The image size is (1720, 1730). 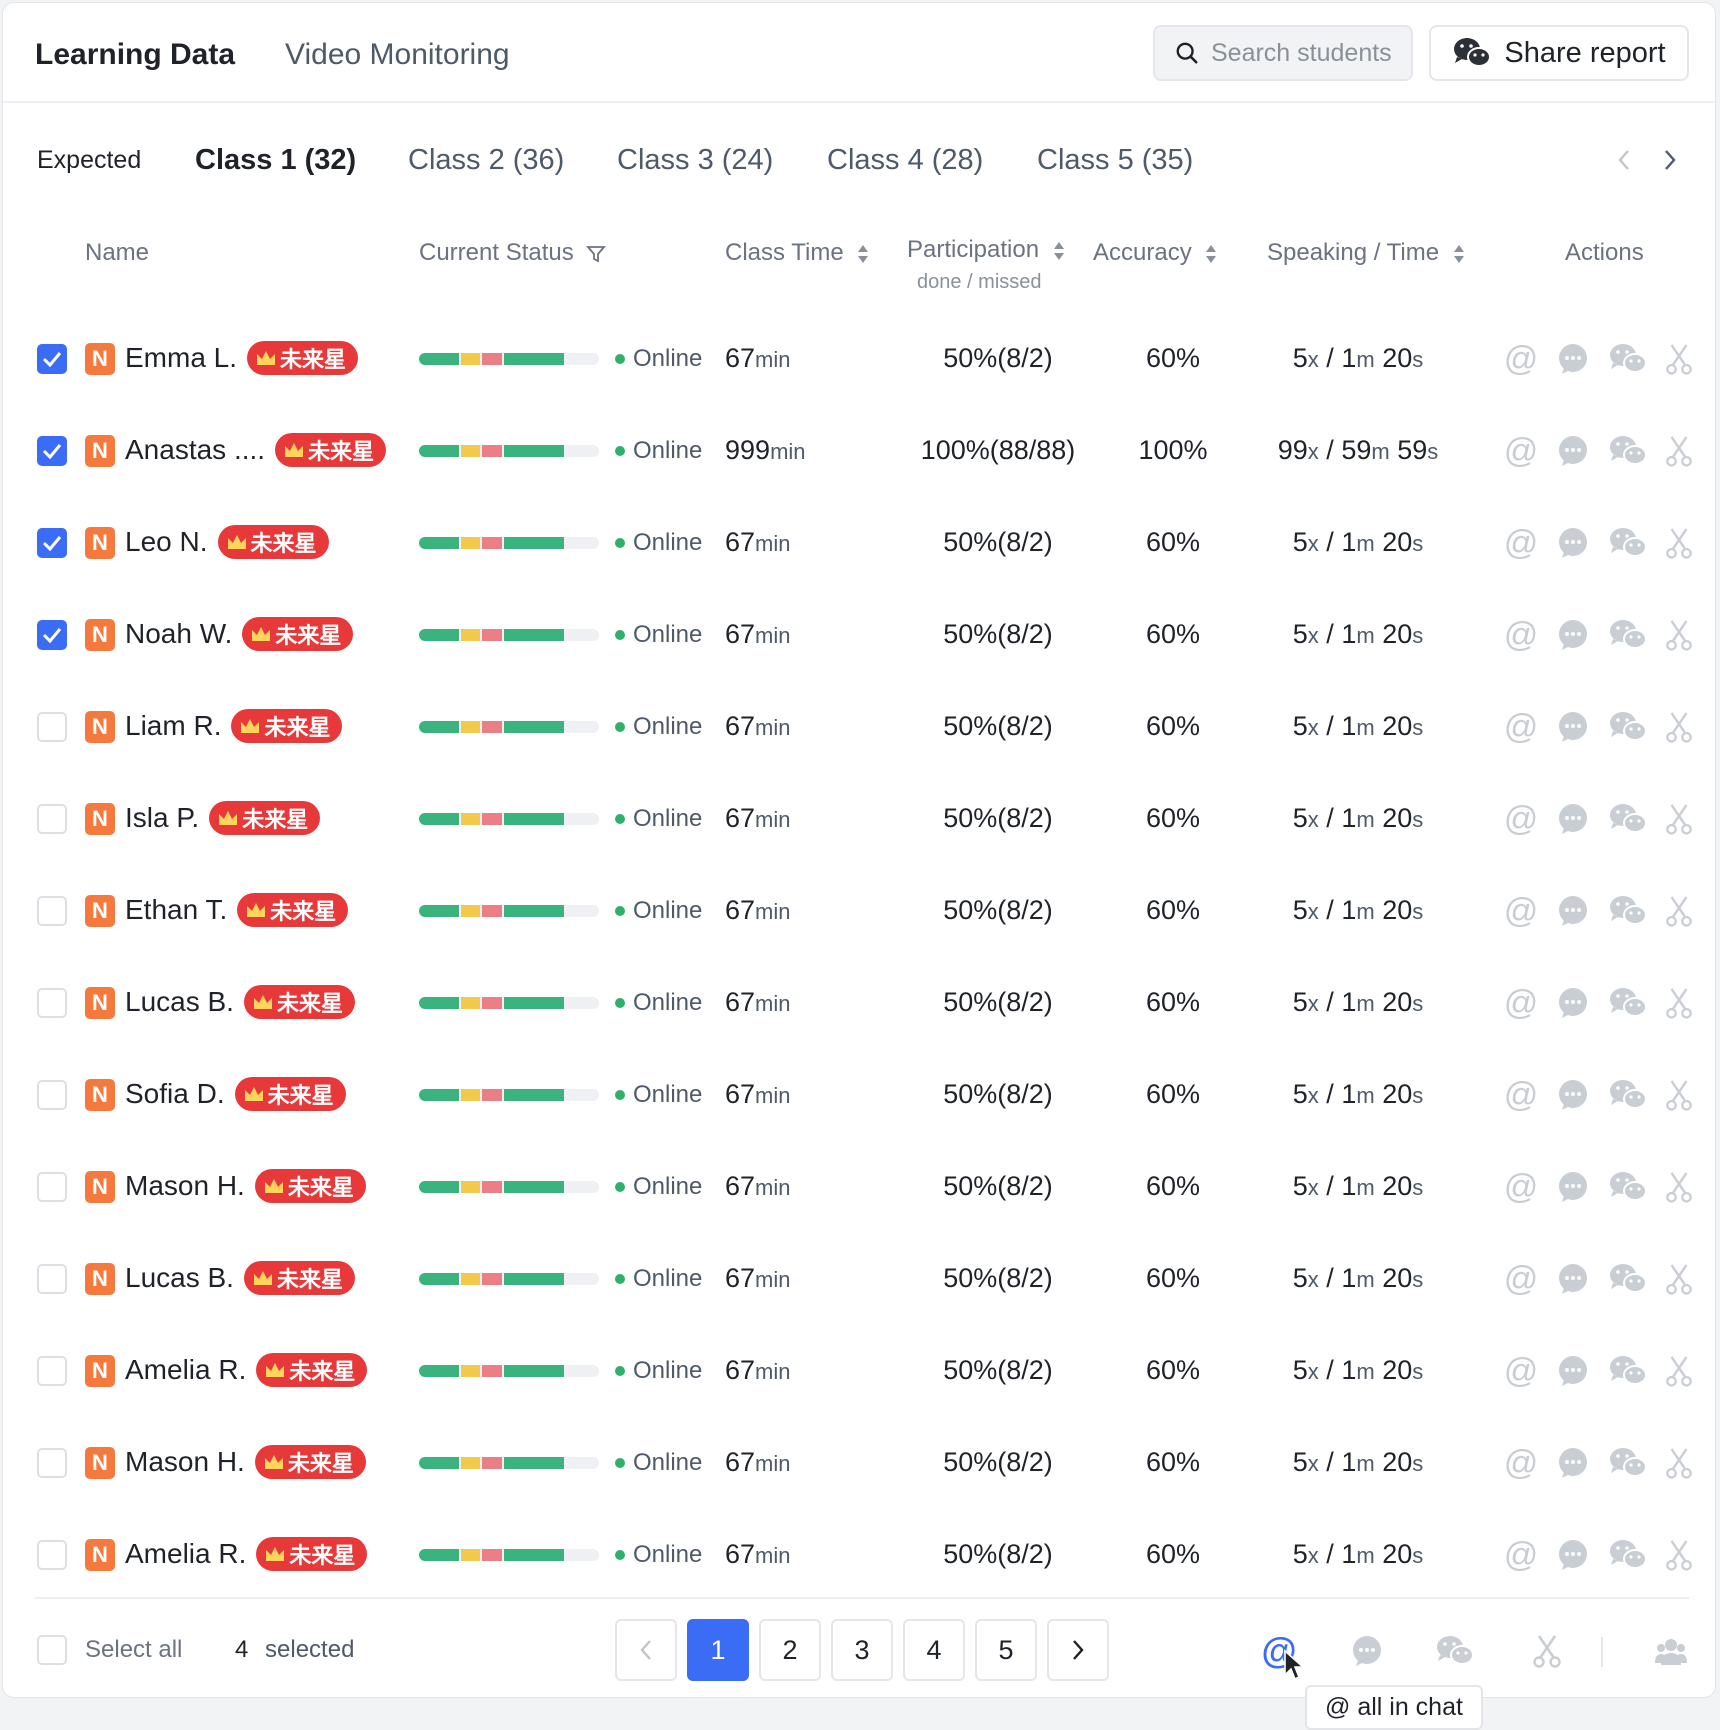 I want to click on search-box, so click(x=1283, y=53).